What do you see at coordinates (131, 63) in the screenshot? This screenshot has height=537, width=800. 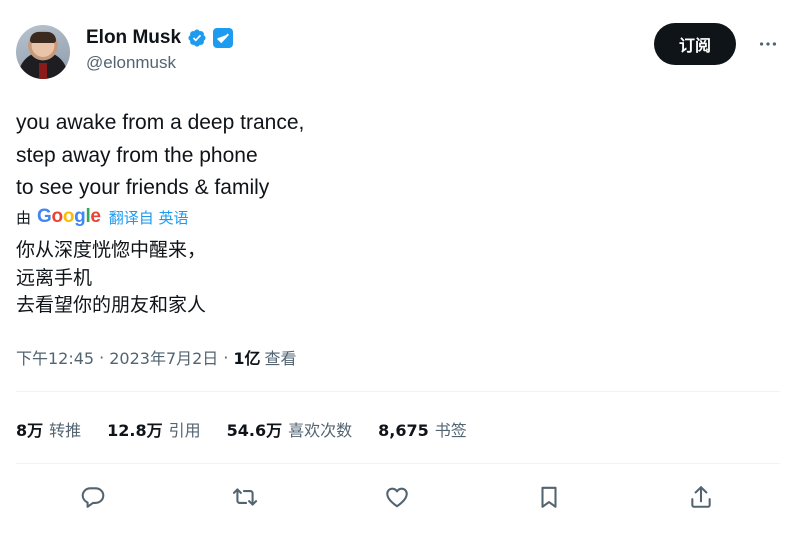 I see `user-handle: @elonmusk` at bounding box center [131, 63].